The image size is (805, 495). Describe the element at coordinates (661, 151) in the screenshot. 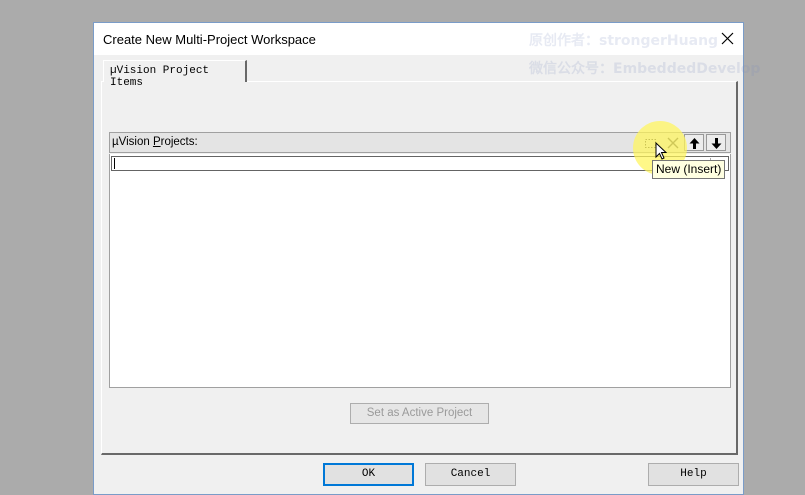

I see `mouse-pointer-icon` at that location.